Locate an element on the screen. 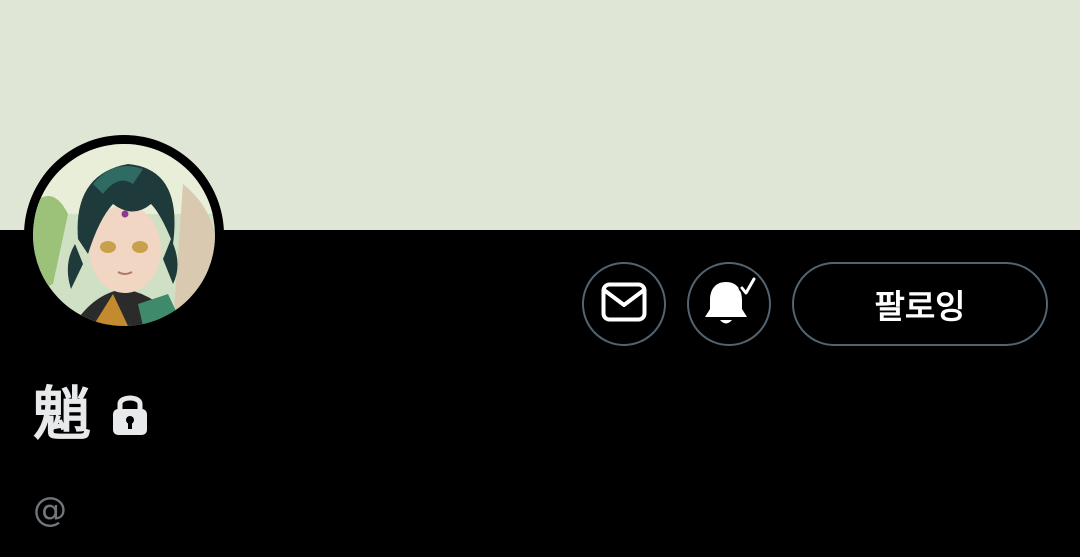 This screenshot has width=1080, height=557. user-handle: @ is located at coordinates (50, 510).